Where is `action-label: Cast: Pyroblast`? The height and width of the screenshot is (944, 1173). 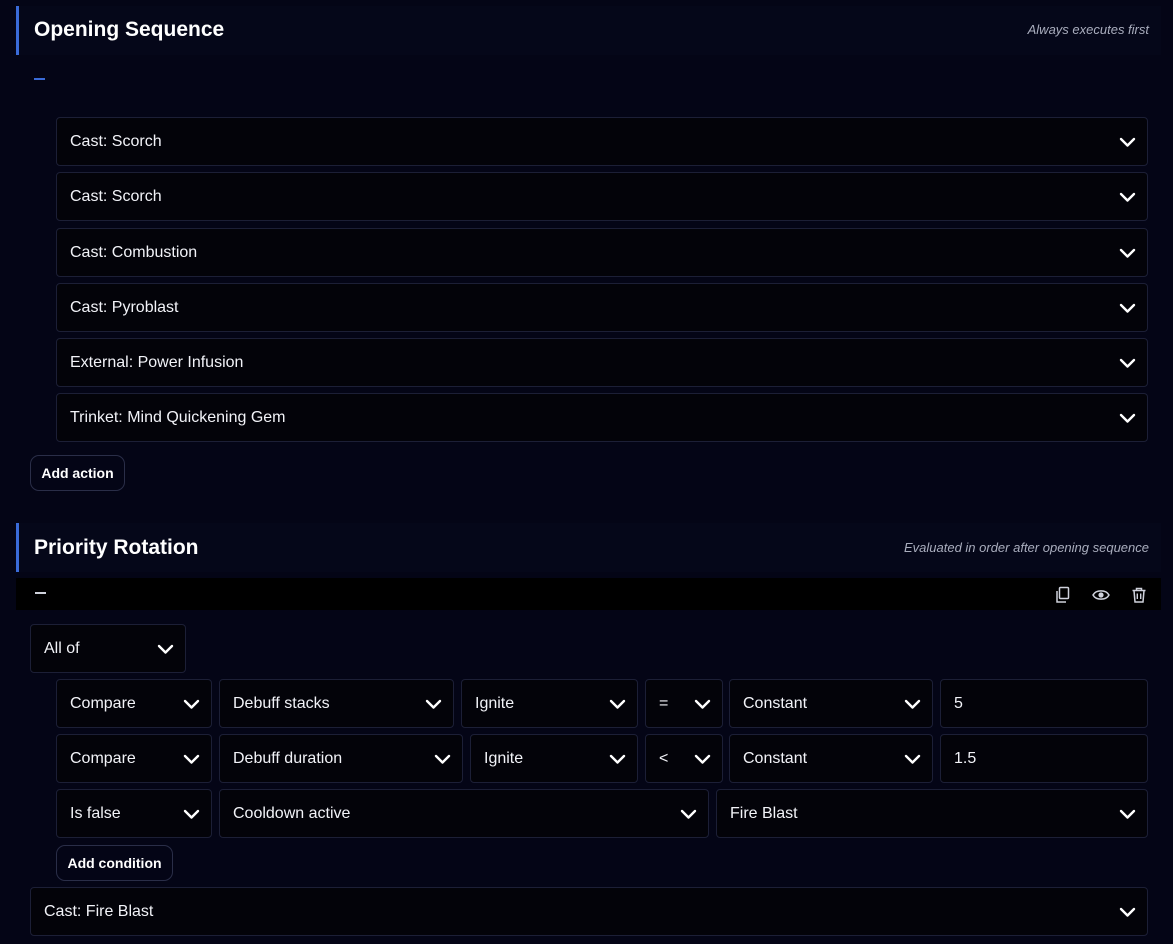
action-label: Cast: Pyroblast is located at coordinates (124, 307).